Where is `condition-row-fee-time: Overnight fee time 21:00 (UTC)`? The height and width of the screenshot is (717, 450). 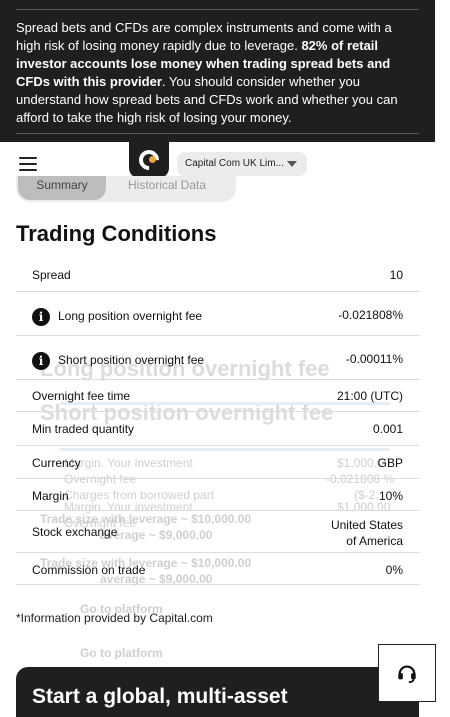 condition-row-fee-time: Overnight fee time 21:00 (UTC) is located at coordinates (217, 396).